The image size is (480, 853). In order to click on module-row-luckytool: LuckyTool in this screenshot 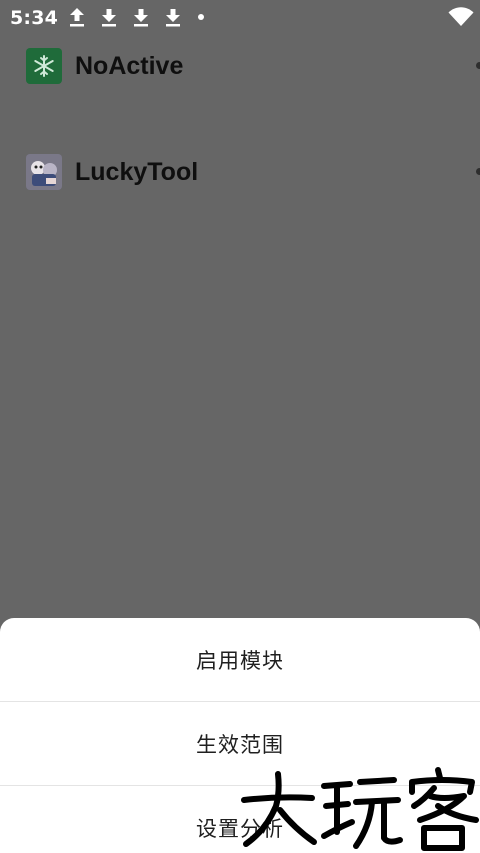, I will do `click(240, 167)`.